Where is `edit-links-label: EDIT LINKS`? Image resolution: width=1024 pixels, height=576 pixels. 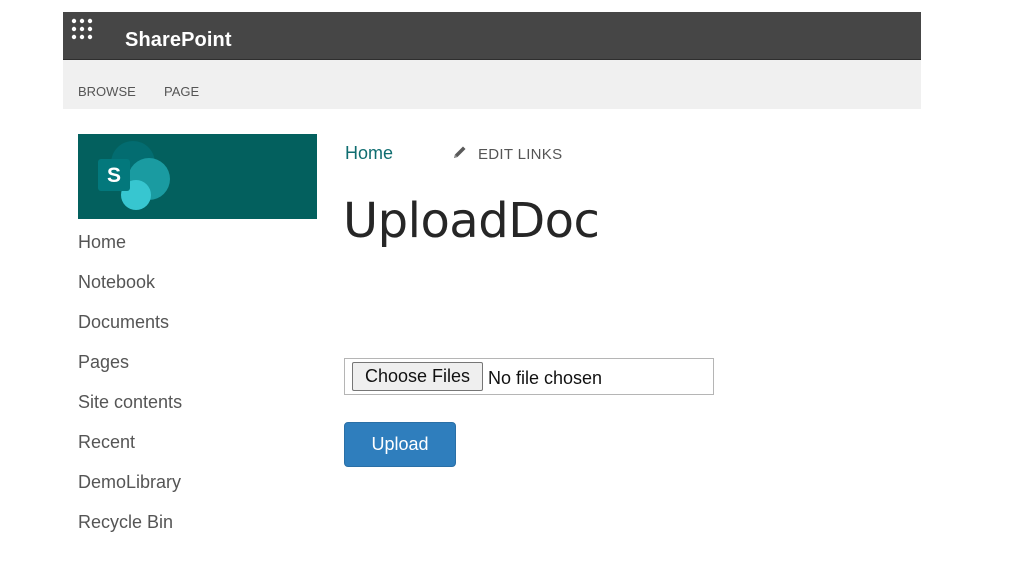 edit-links-label: EDIT LINKS is located at coordinates (520, 154).